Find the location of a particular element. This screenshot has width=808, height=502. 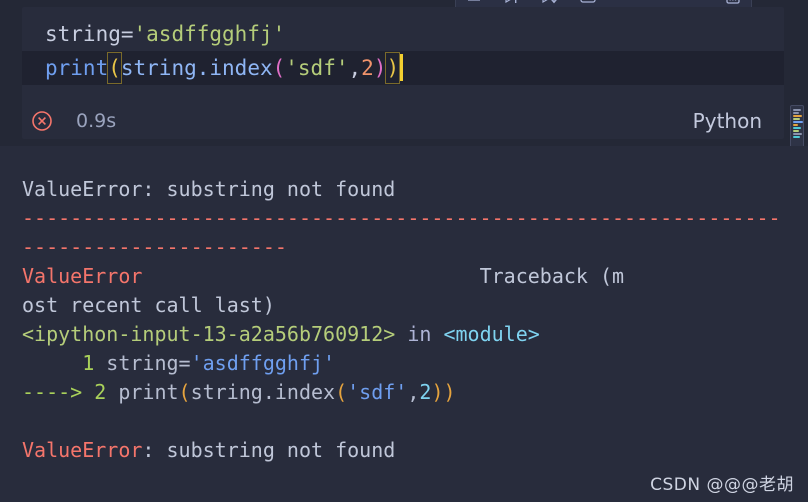

source-paren-open-1: ( is located at coordinates (184, 392).